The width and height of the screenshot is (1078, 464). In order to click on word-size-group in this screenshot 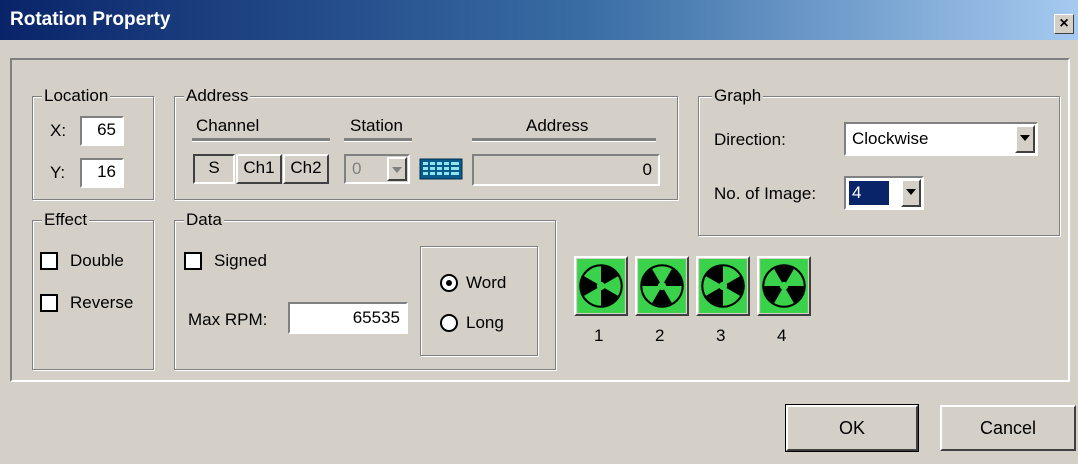, I will do `click(479, 301)`.